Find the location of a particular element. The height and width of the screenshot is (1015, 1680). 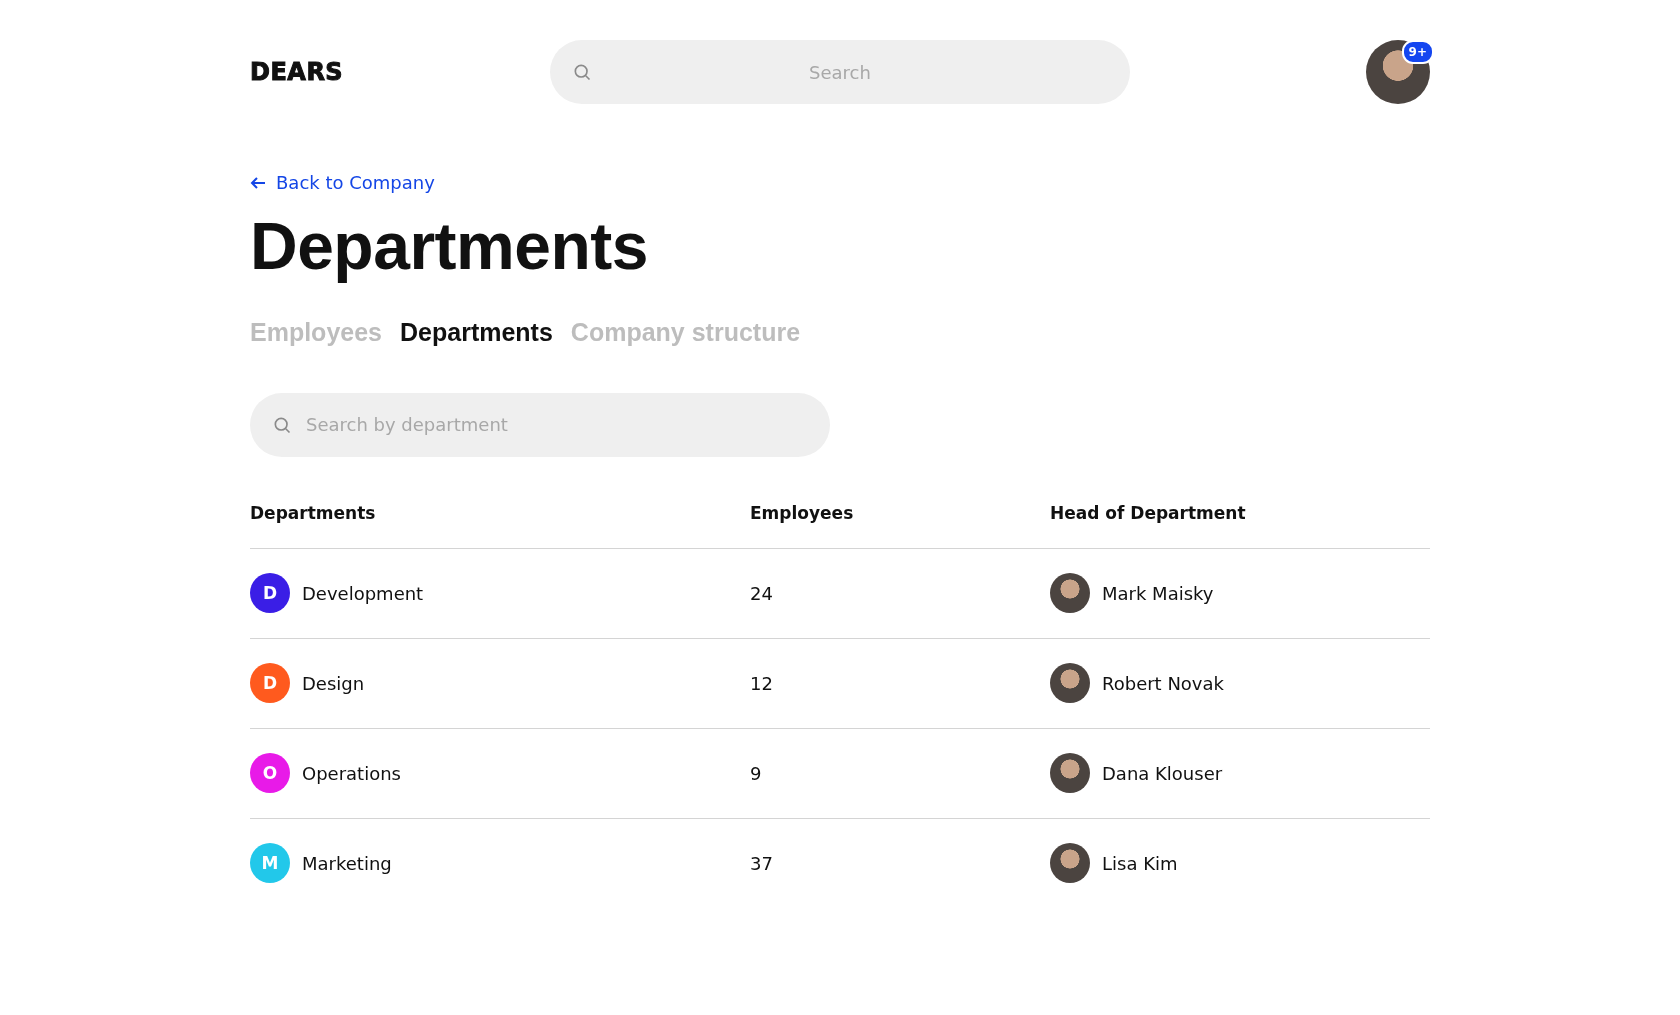

employee-count: 37 is located at coordinates (761, 863).